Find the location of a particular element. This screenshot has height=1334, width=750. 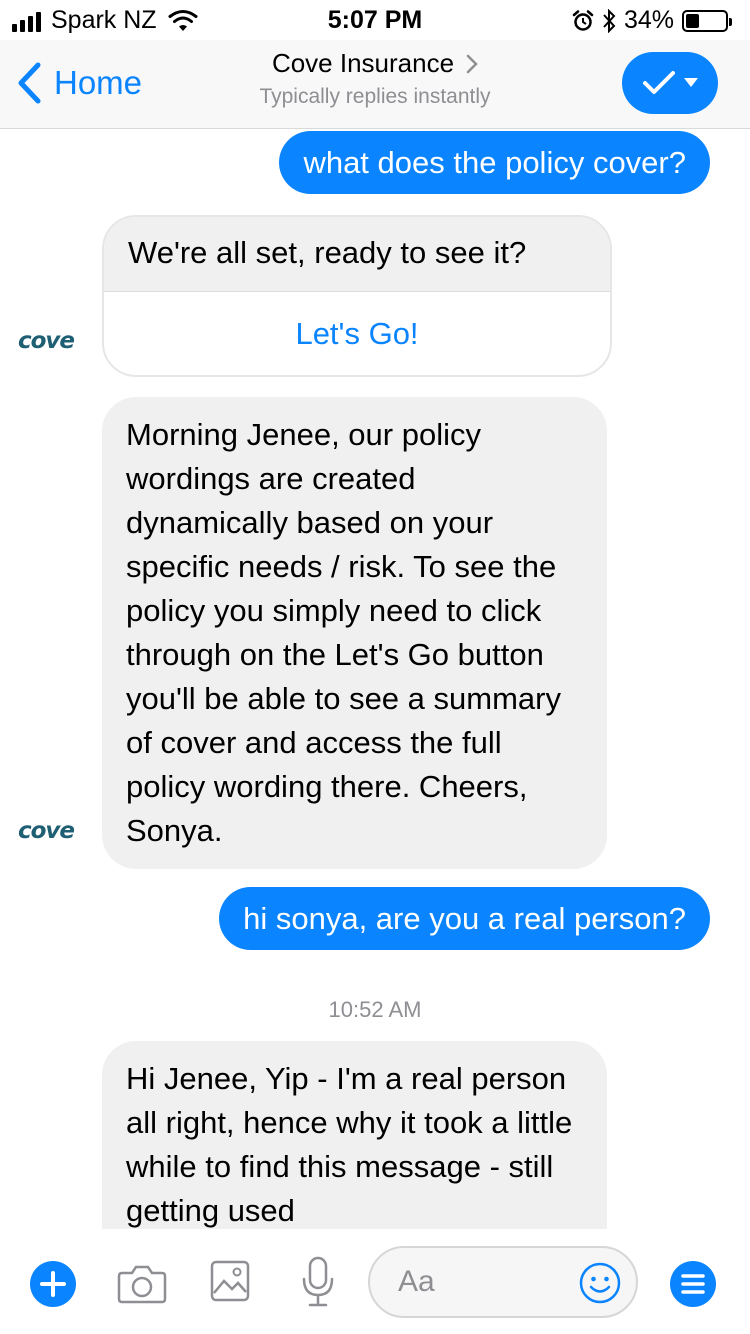

battery-percent: 34% is located at coordinates (648, 20).